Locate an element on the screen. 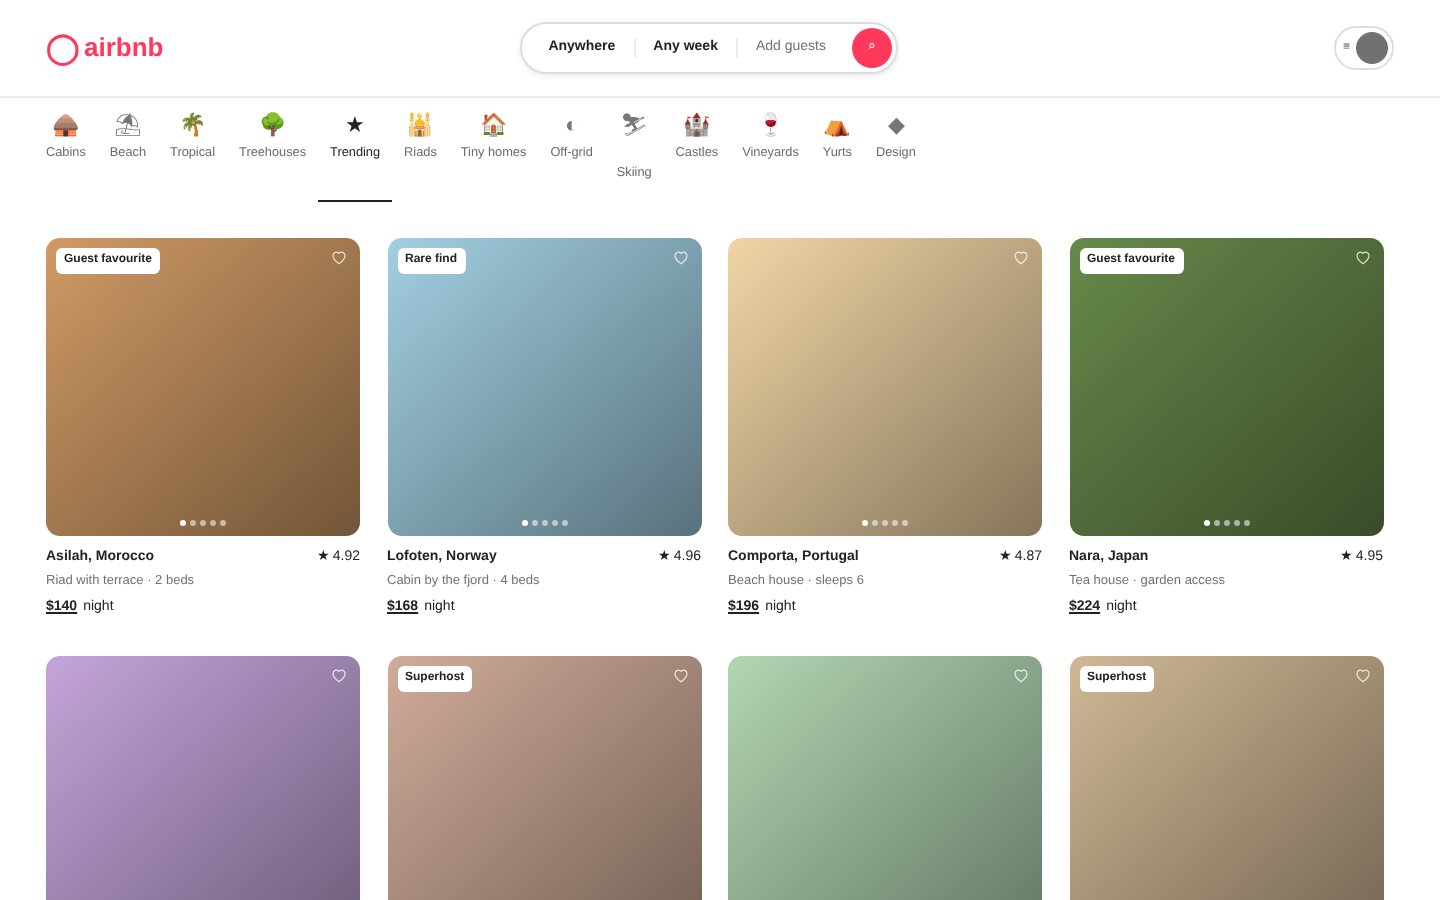 The height and width of the screenshot is (900, 1440). avatar-icon is located at coordinates (1371, 48).